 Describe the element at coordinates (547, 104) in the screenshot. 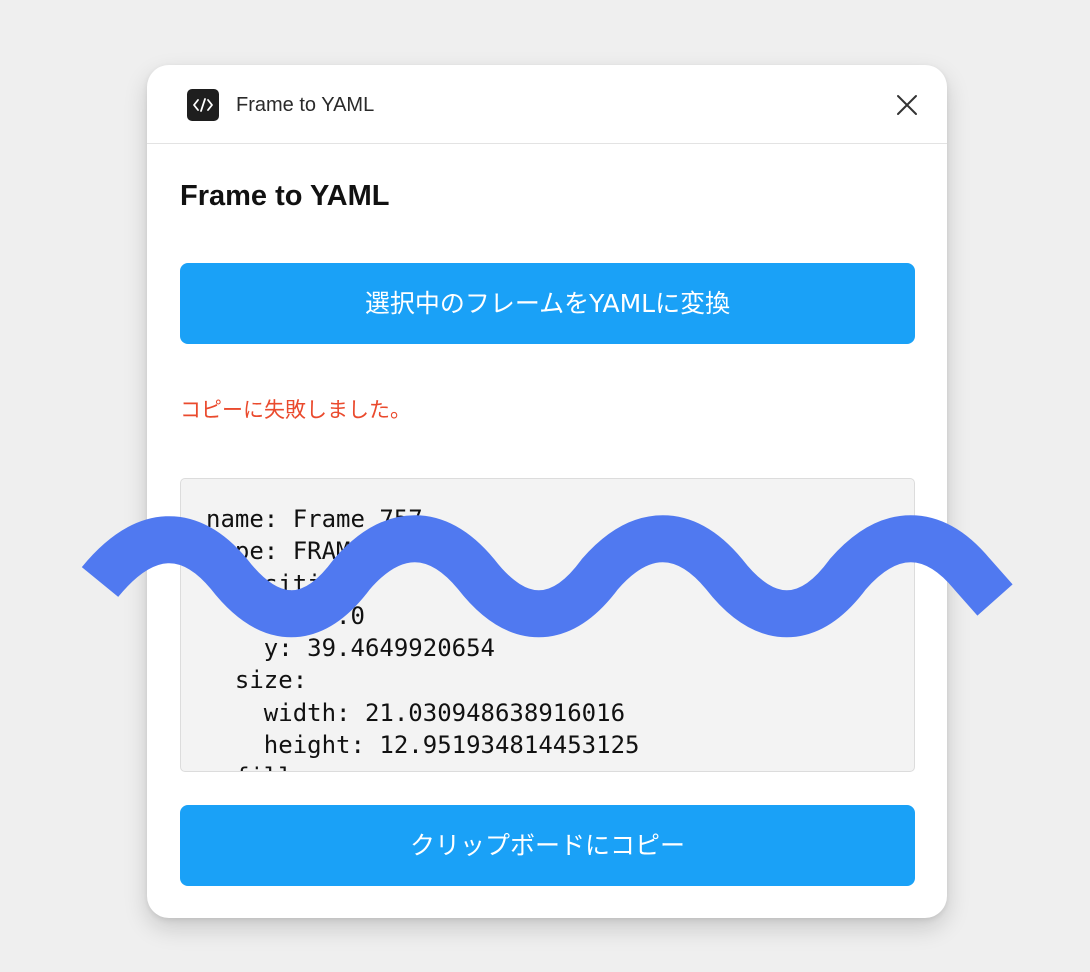

I see `titlebar: Frame to YAML` at that location.